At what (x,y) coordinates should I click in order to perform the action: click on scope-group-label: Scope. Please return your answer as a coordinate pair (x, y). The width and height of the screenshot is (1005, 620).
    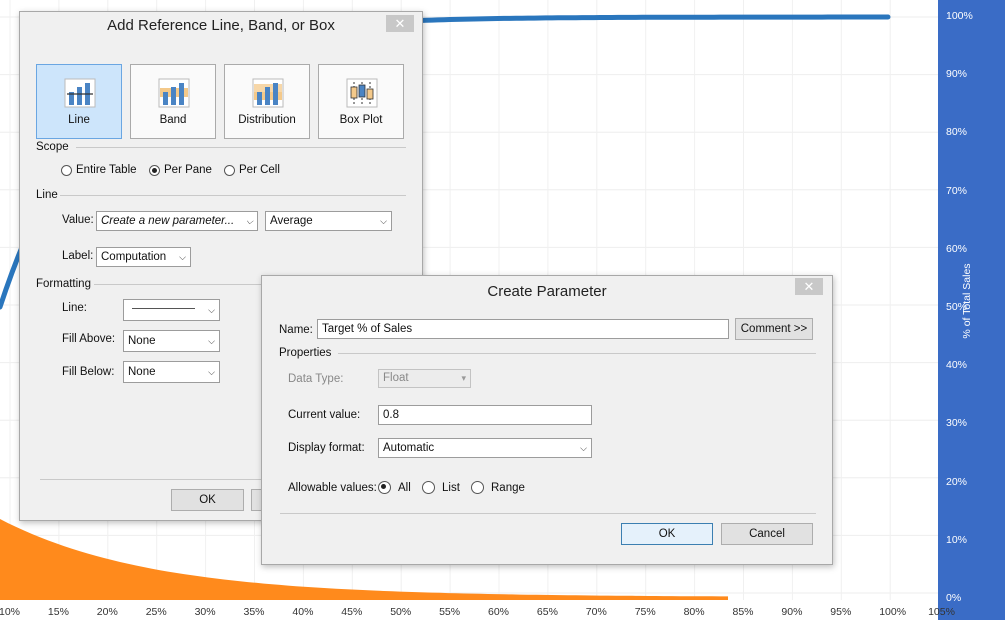
    Looking at the image, I should click on (52, 147).